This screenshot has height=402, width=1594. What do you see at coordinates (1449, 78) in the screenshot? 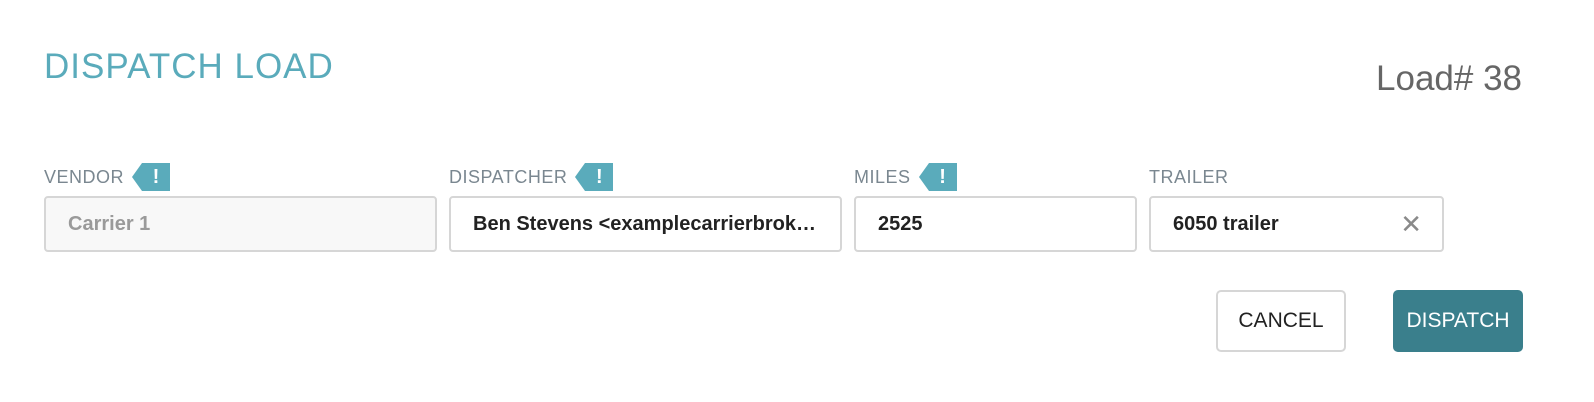
I see `load-number: Load# 38` at bounding box center [1449, 78].